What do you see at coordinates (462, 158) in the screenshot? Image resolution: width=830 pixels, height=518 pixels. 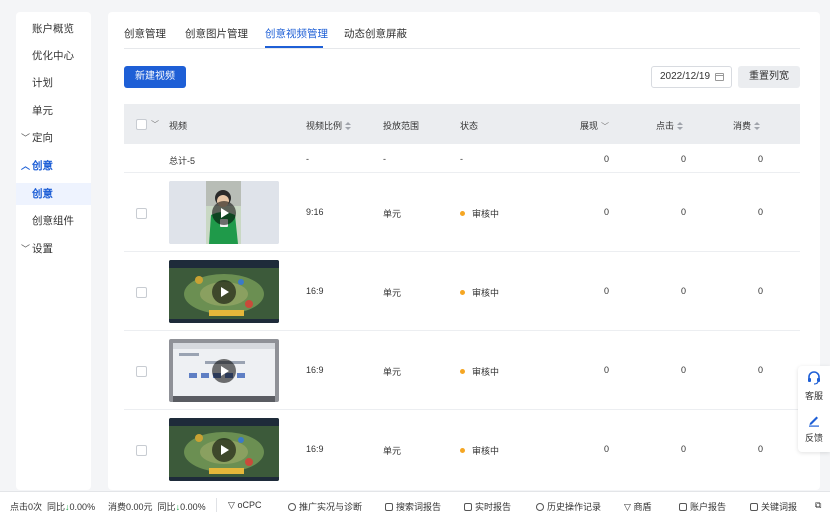 I see `table-total-row: 总计-5 - - - 0 0 0` at bounding box center [462, 158].